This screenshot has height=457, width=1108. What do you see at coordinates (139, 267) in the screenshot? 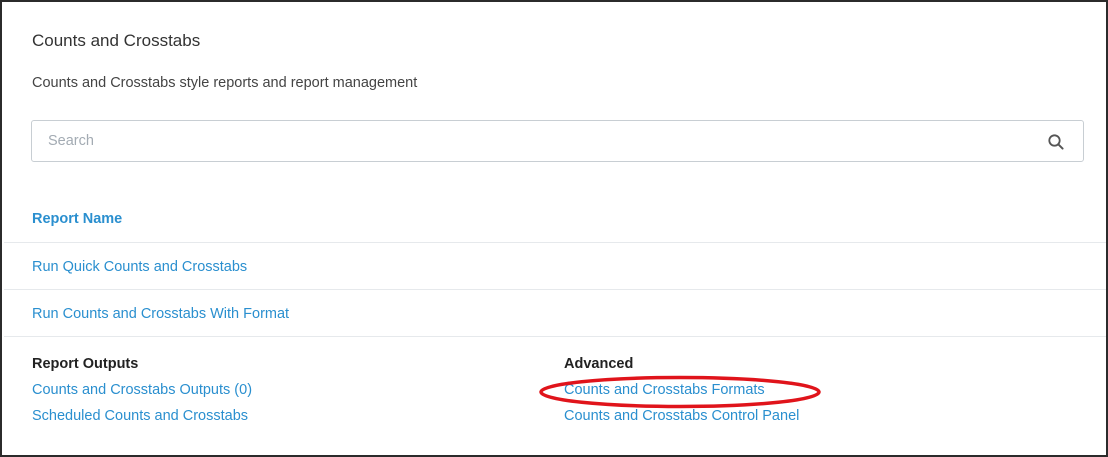
I see `link-run-quick-counts: Run Quick Counts and Crosstabs` at bounding box center [139, 267].